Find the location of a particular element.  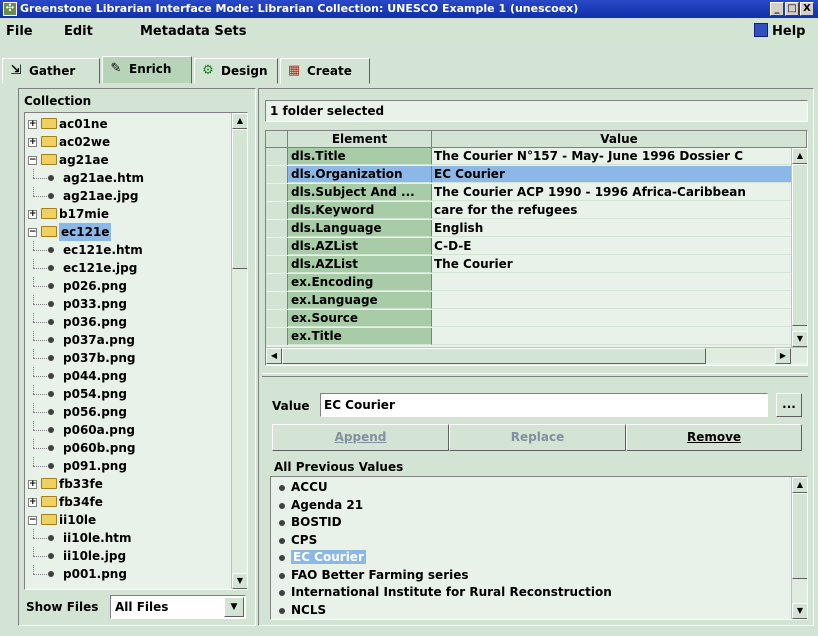

show-files-select: All Files ▼ is located at coordinates (178, 607).